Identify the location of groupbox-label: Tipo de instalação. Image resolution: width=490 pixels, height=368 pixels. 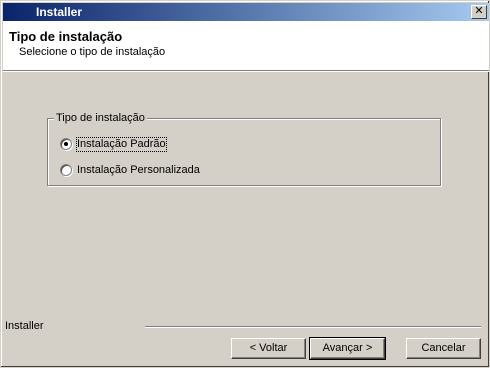
(100, 118).